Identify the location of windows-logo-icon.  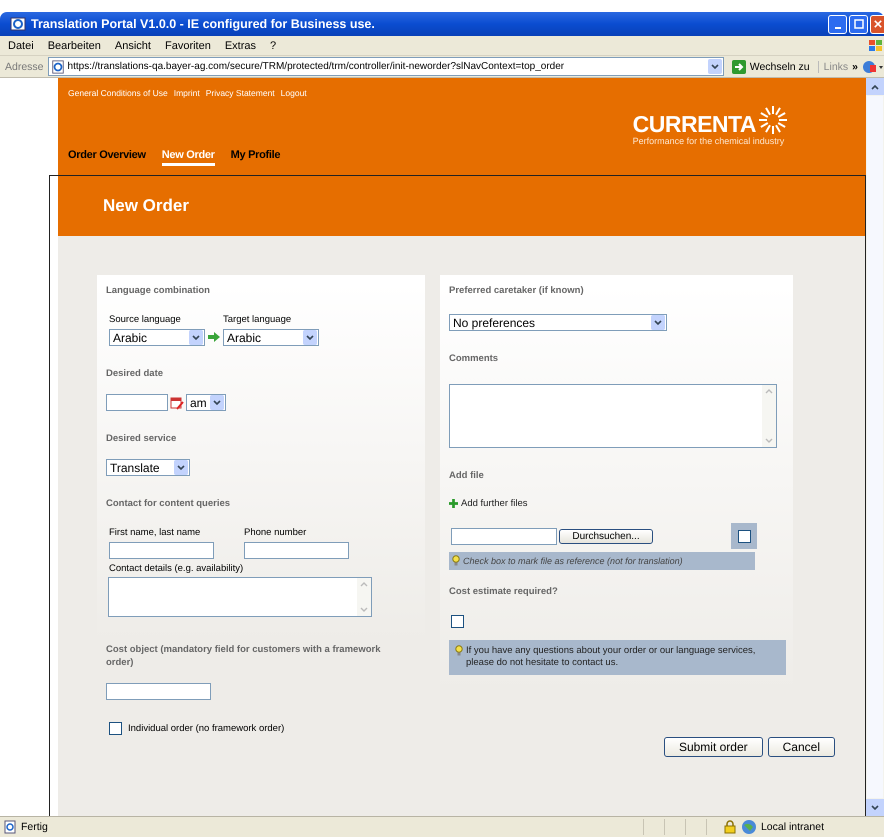
(876, 46).